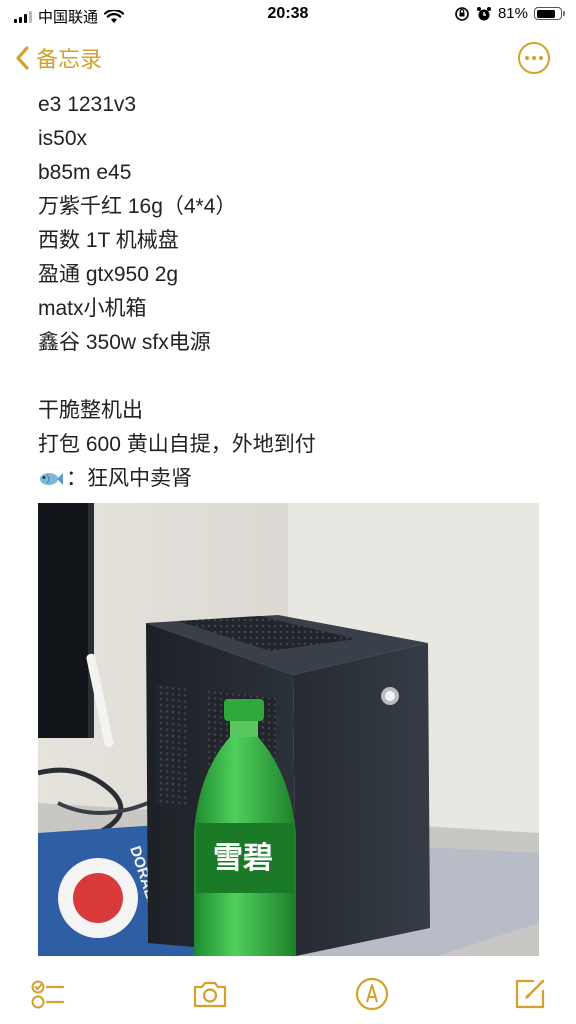 This screenshot has height=1024, width=576. Describe the element at coordinates (243, 858) in the screenshot. I see `bottle-label: 雪碧` at that location.